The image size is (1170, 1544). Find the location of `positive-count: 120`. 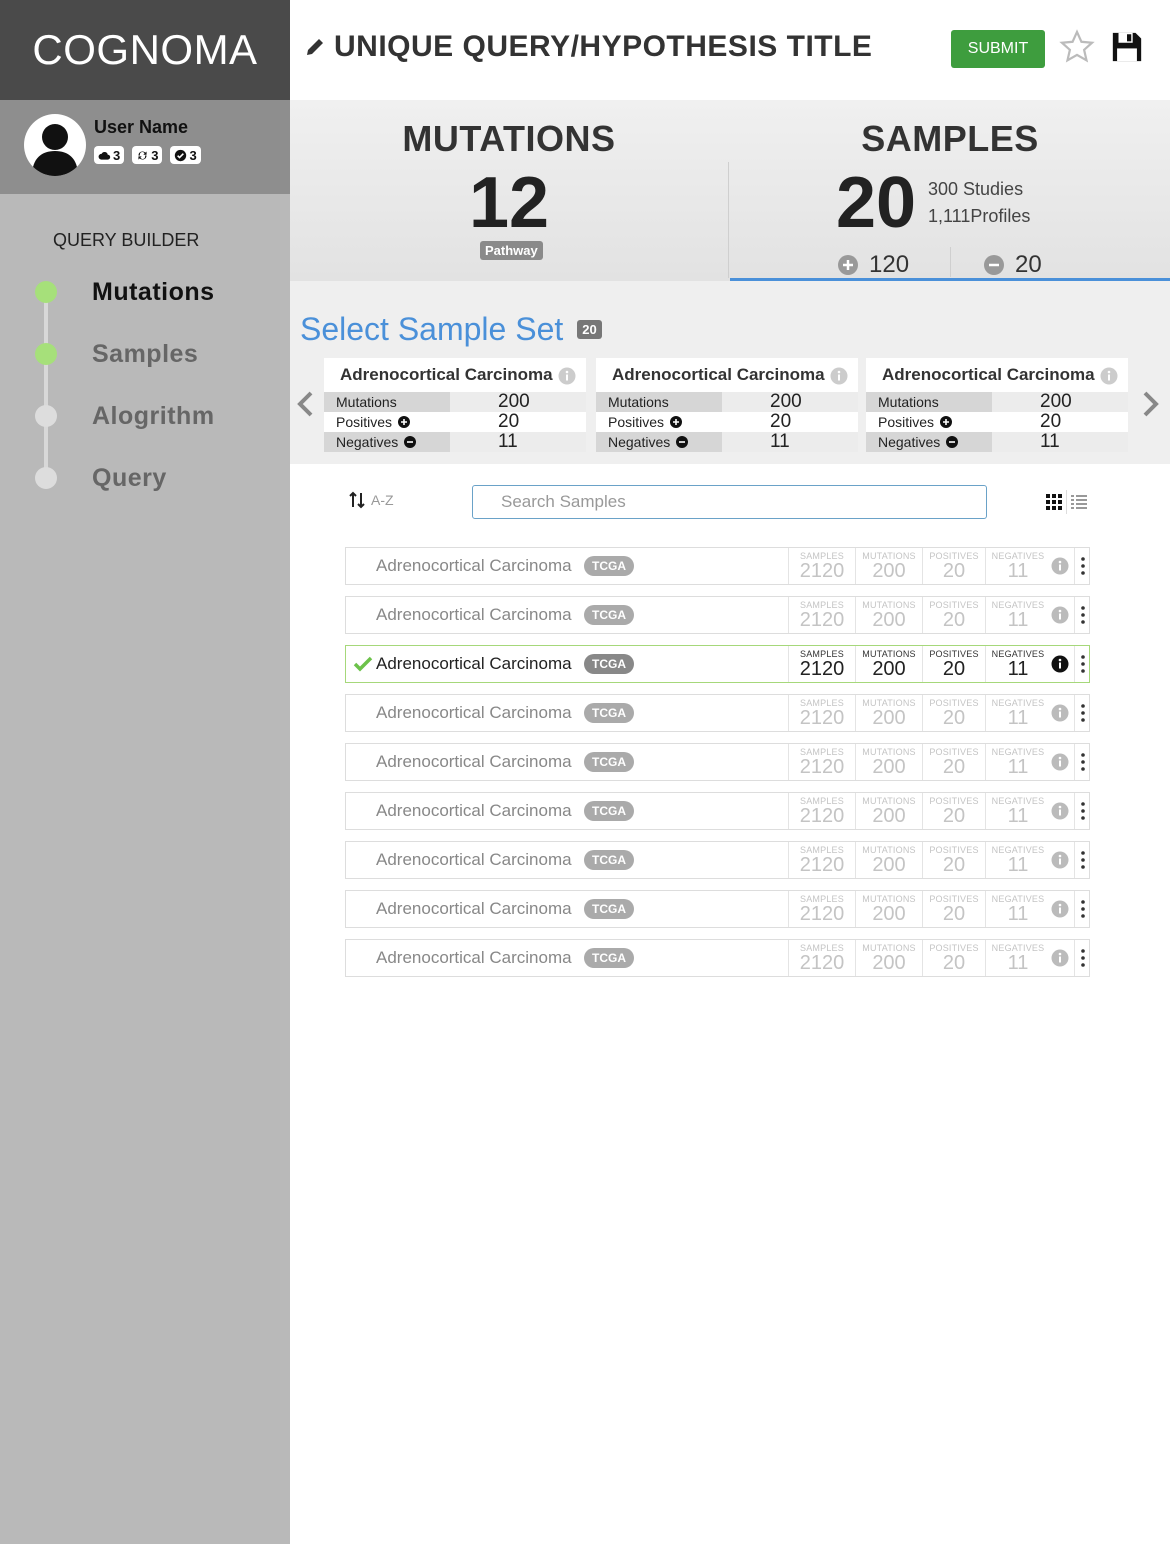

positive-count: 120 is located at coordinates (873, 265).